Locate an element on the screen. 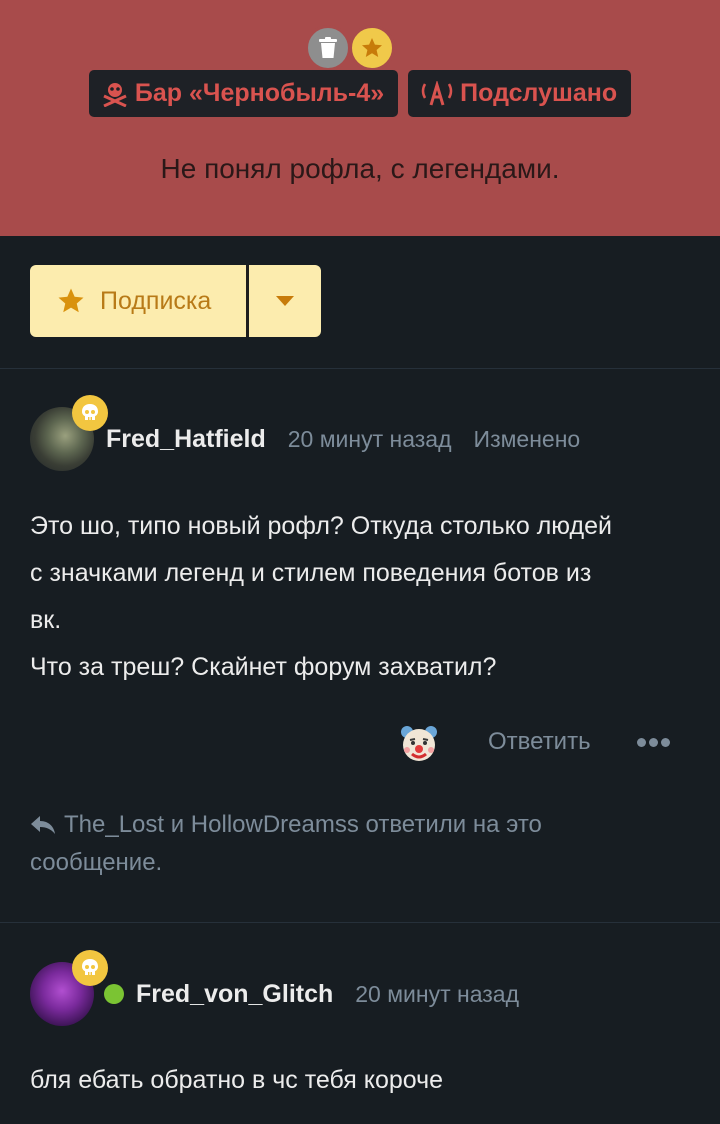 The width and height of the screenshot is (720, 1124). skull-crossbones-icon is located at coordinates (115, 94).